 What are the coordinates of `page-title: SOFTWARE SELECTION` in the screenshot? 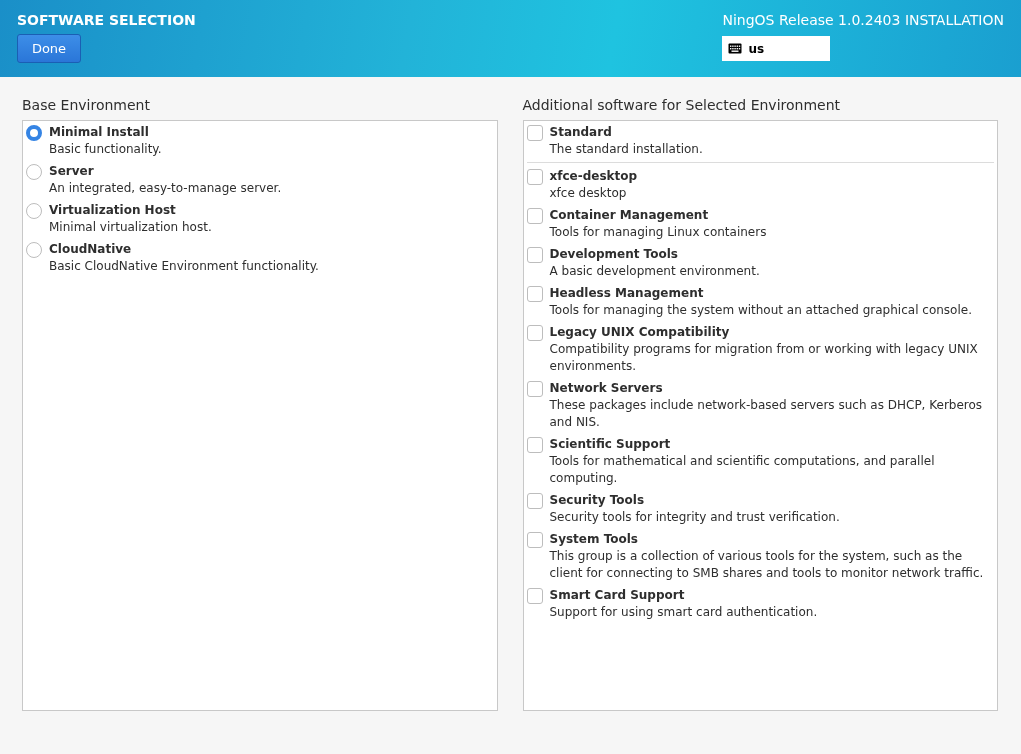 It's located at (106, 20).